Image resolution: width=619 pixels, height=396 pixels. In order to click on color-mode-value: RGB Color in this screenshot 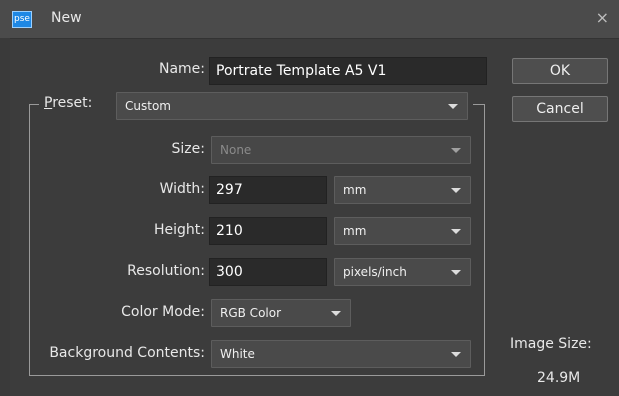, I will do `click(251, 313)`.